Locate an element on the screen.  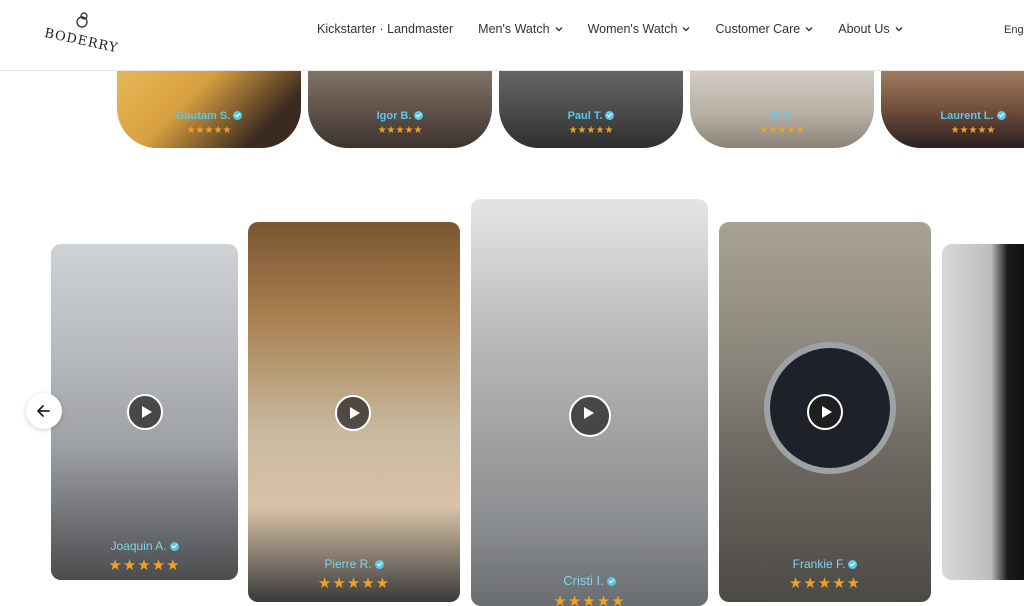
nav-label: Customer Care is located at coordinates (758, 29).